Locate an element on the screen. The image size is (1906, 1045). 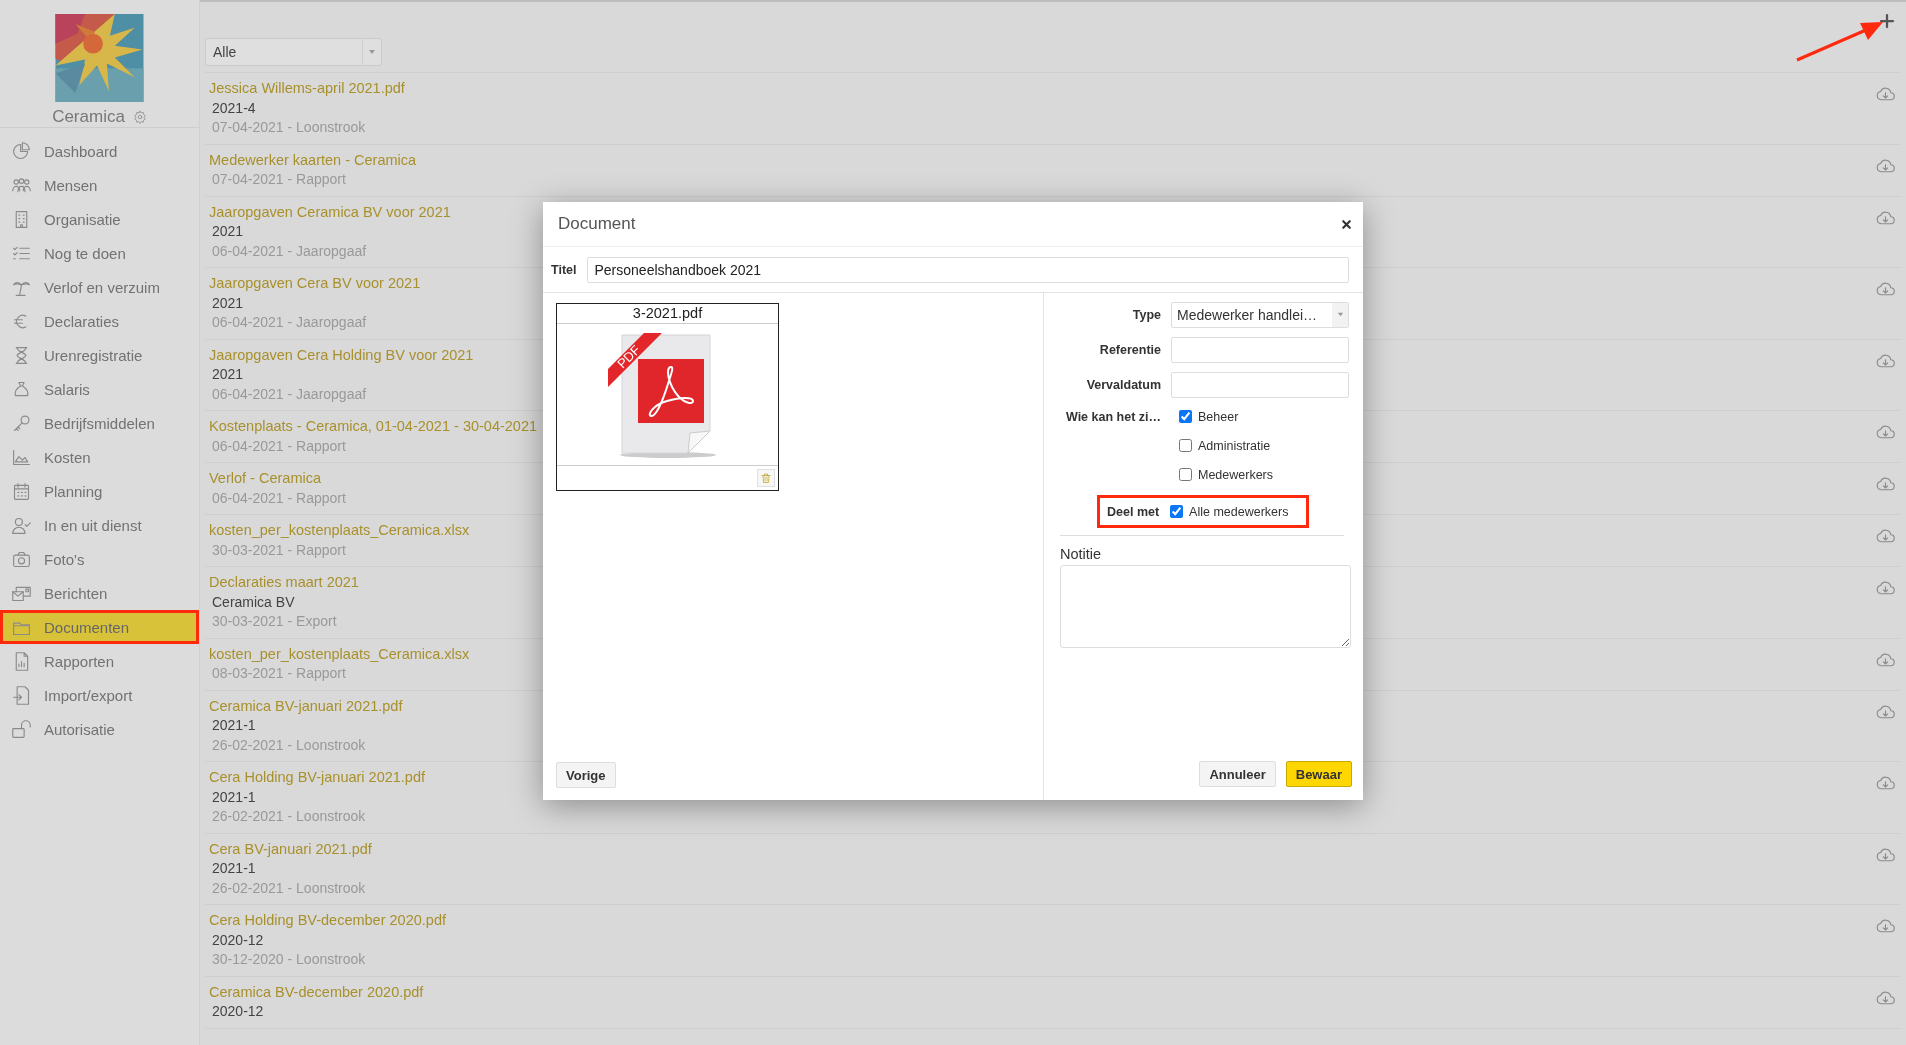
sidebar-item: Documenten is located at coordinates (99, 627).